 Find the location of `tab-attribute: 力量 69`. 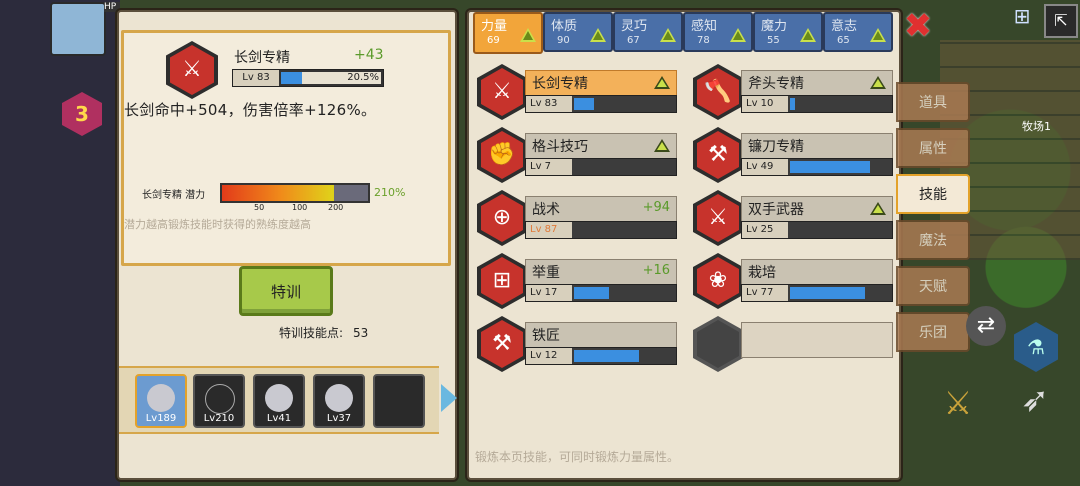

tab-attribute: 力量 69 is located at coordinates (508, 33).